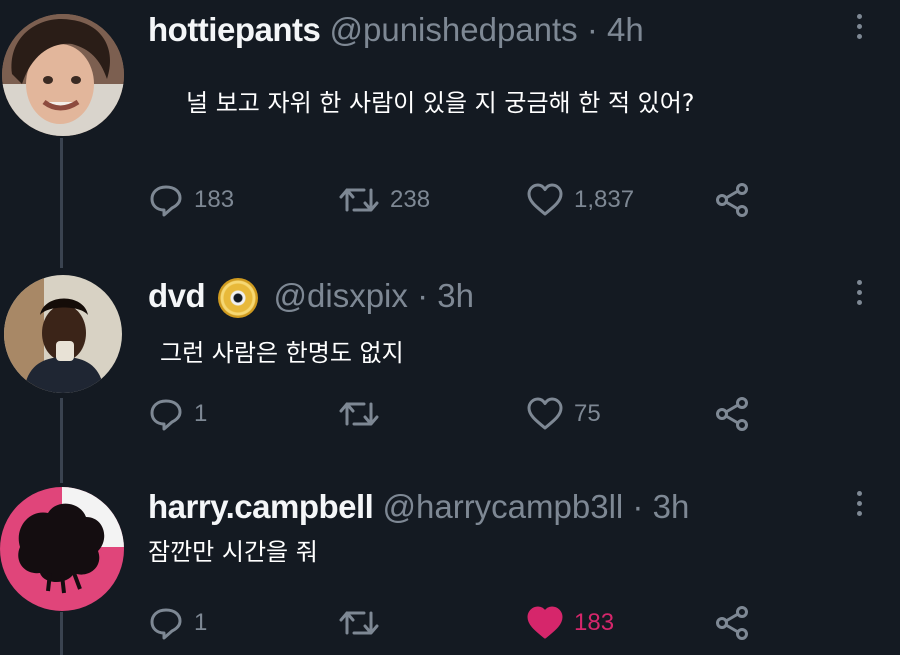  I want to click on display-name: hottiepants, so click(234, 29).